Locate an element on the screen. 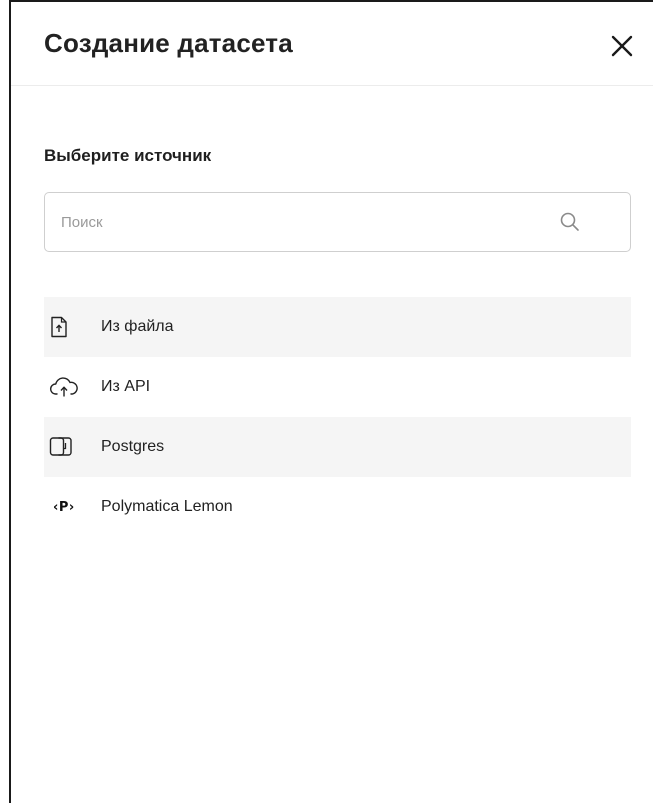 This screenshot has width=653, height=803. polymatica-glyph: ‹P› is located at coordinates (64, 507).